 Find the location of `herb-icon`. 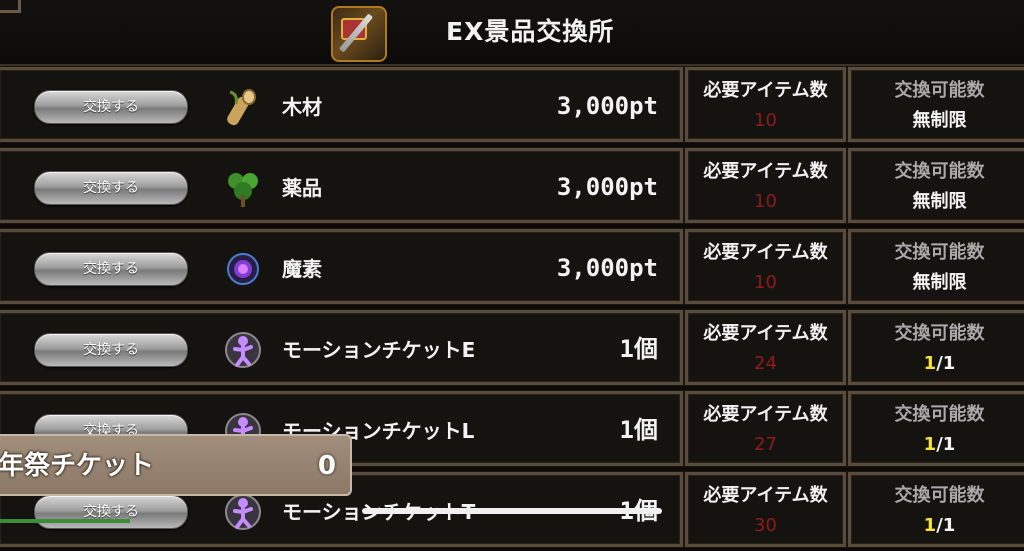

herb-icon is located at coordinates (243, 190).